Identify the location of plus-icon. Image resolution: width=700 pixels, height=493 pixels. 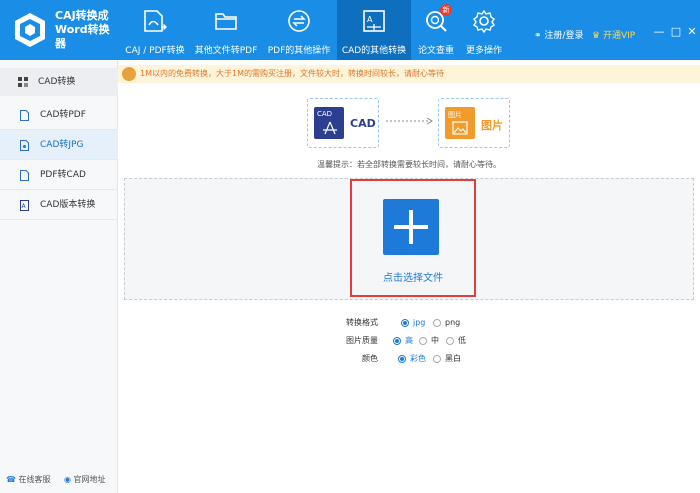
(411, 227).